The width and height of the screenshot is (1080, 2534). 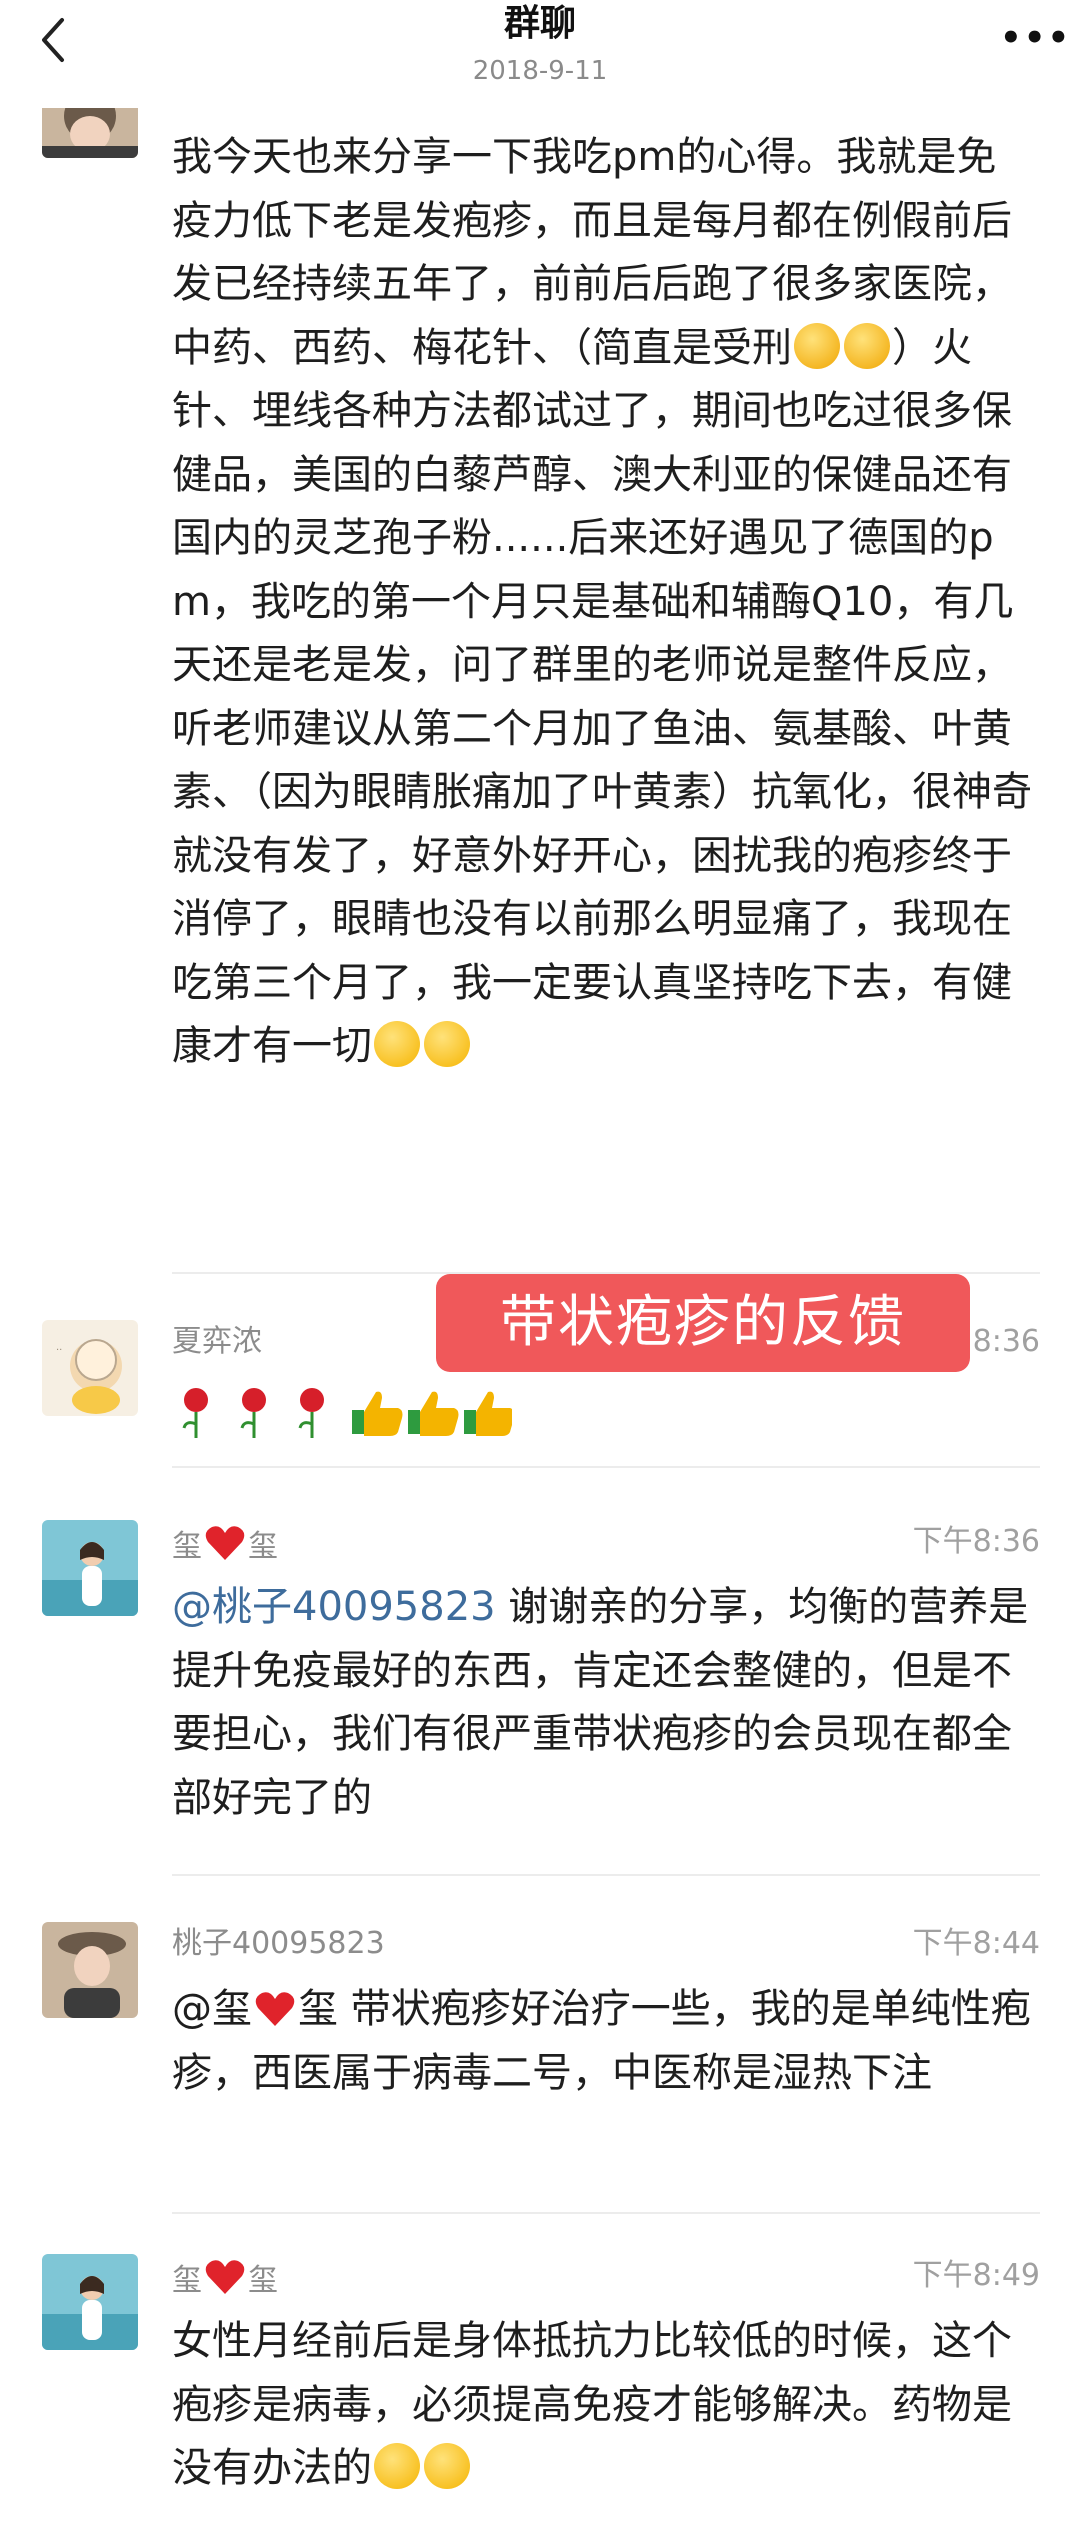 What do you see at coordinates (90, 1368) in the screenshot?
I see `avatar: ..` at bounding box center [90, 1368].